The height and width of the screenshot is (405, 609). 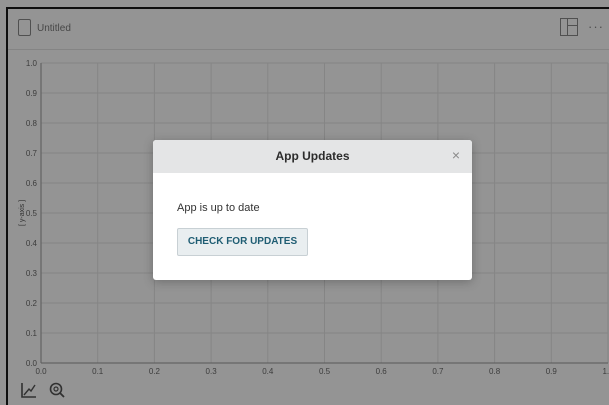 What do you see at coordinates (456, 155) in the screenshot?
I see `close-icon: ×` at bounding box center [456, 155].